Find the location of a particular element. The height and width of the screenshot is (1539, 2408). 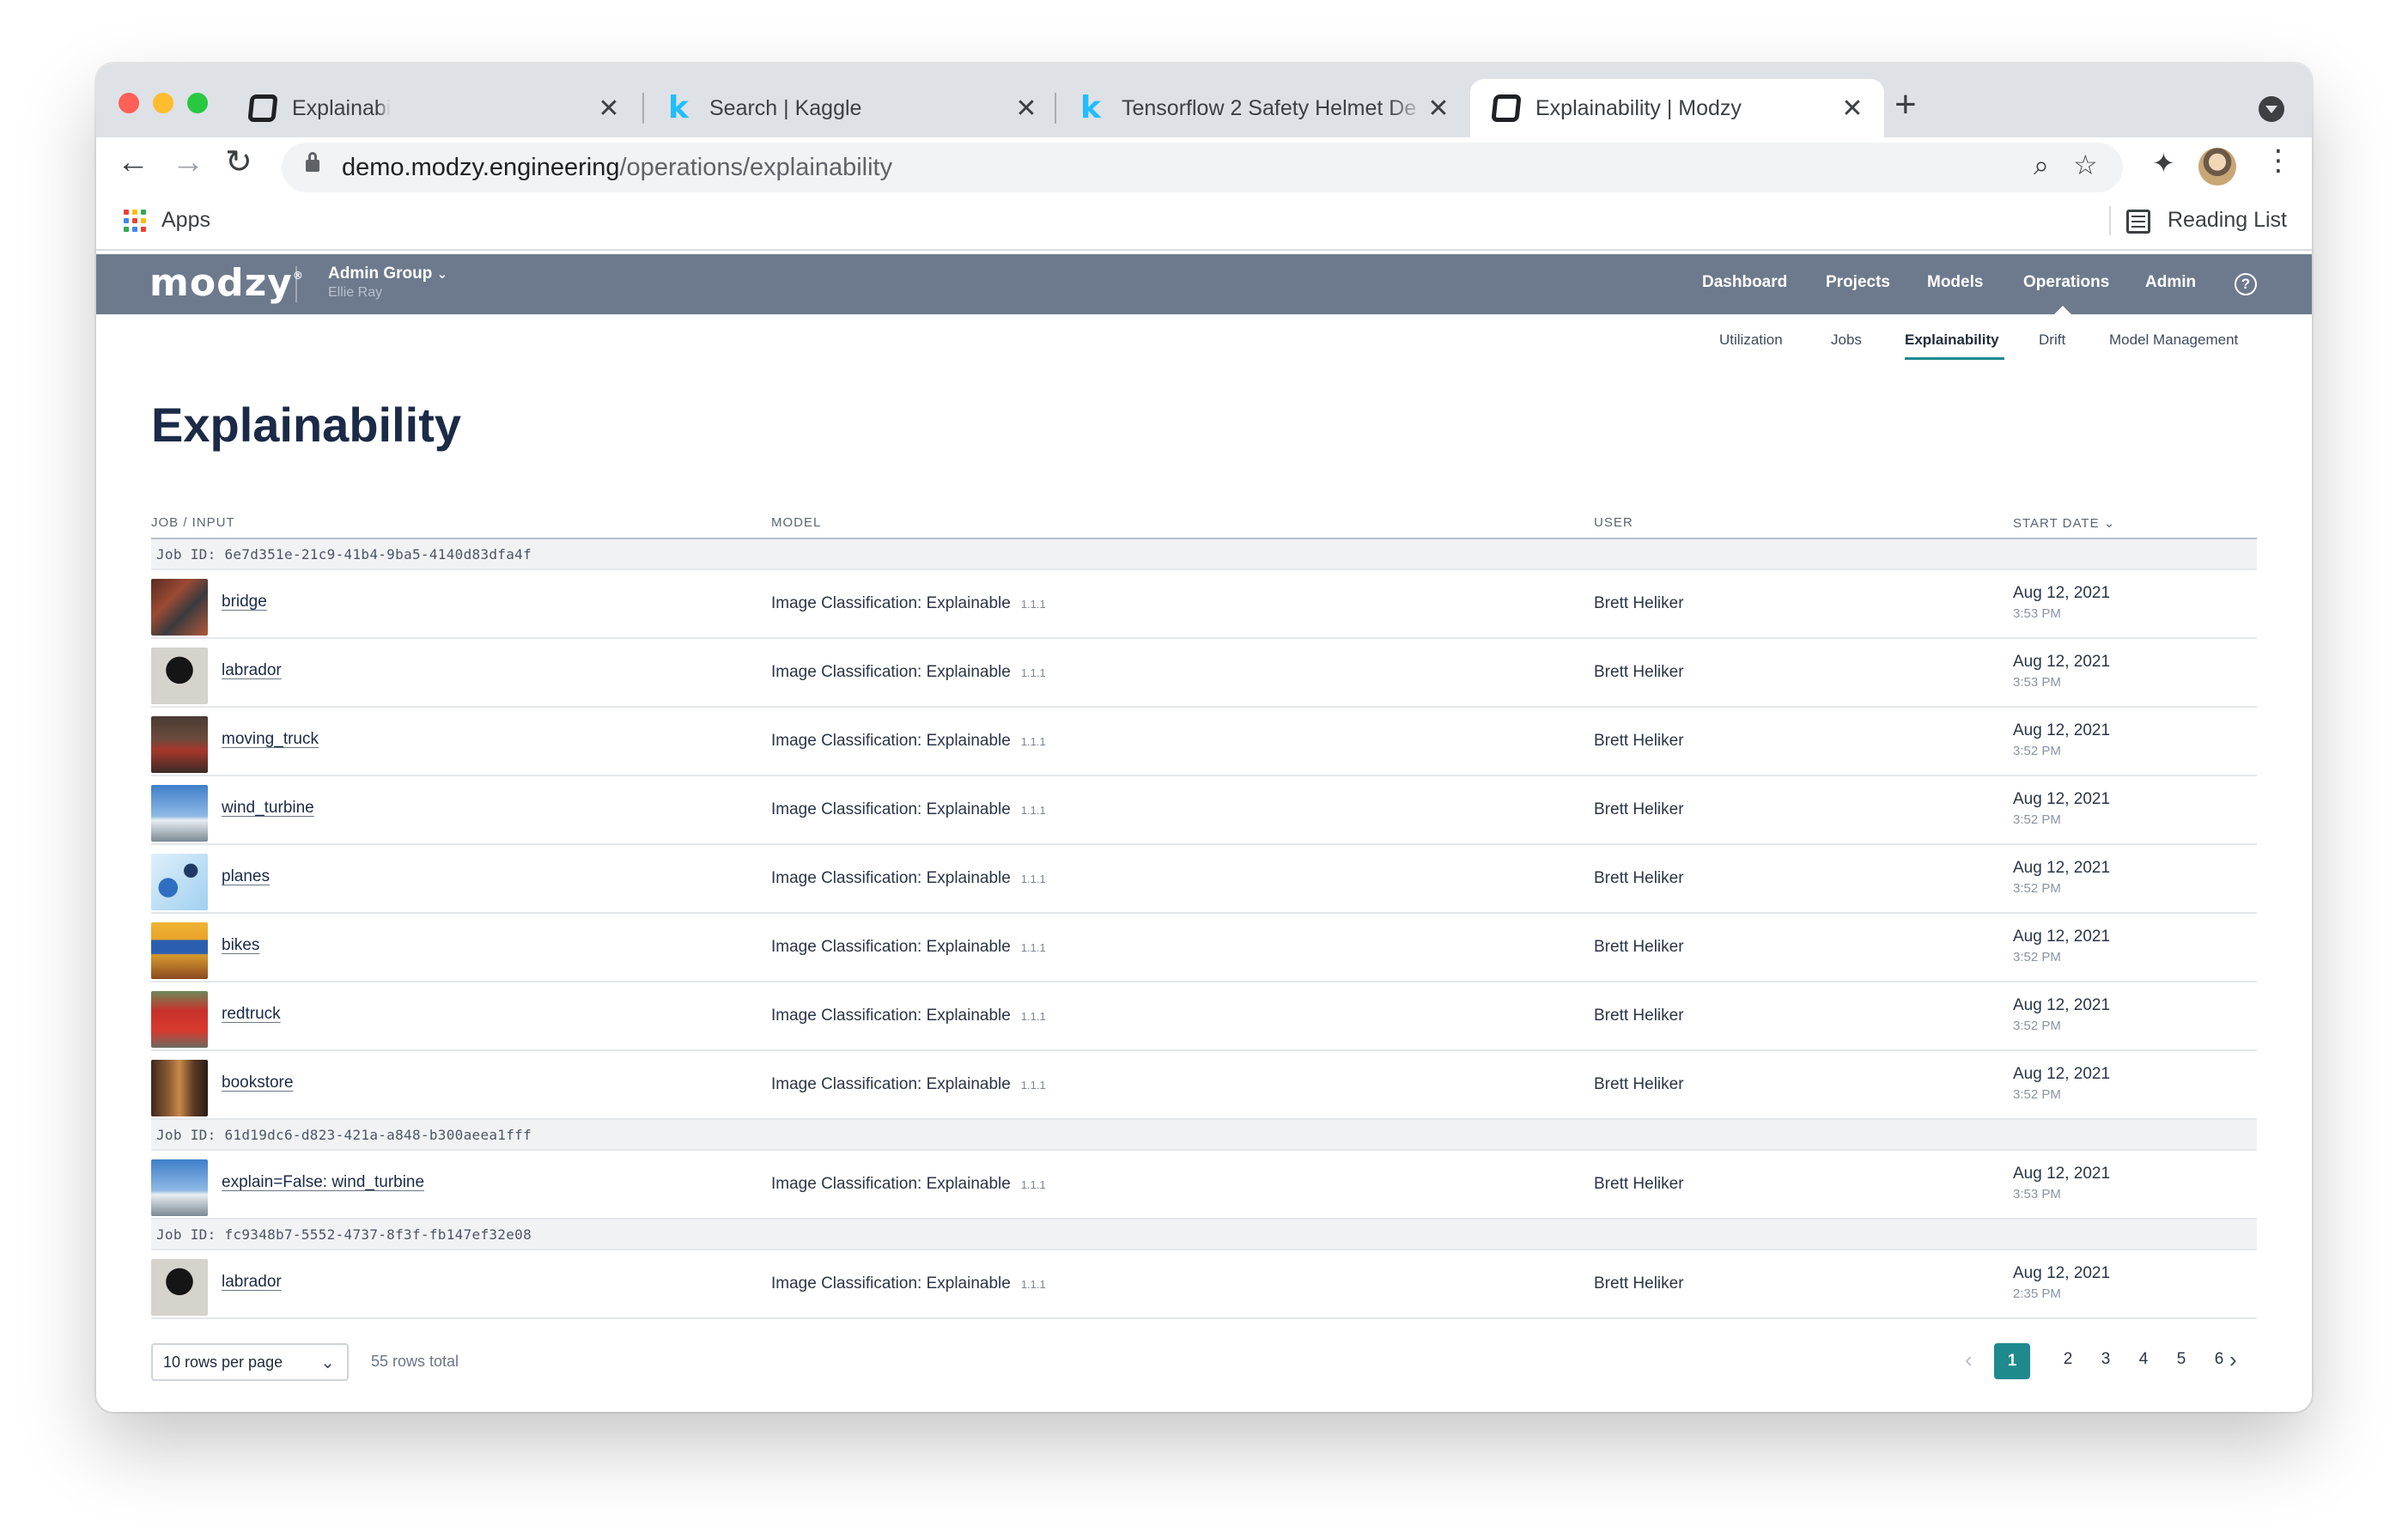

nav-dashboard: Dashboard is located at coordinates (1744, 282).